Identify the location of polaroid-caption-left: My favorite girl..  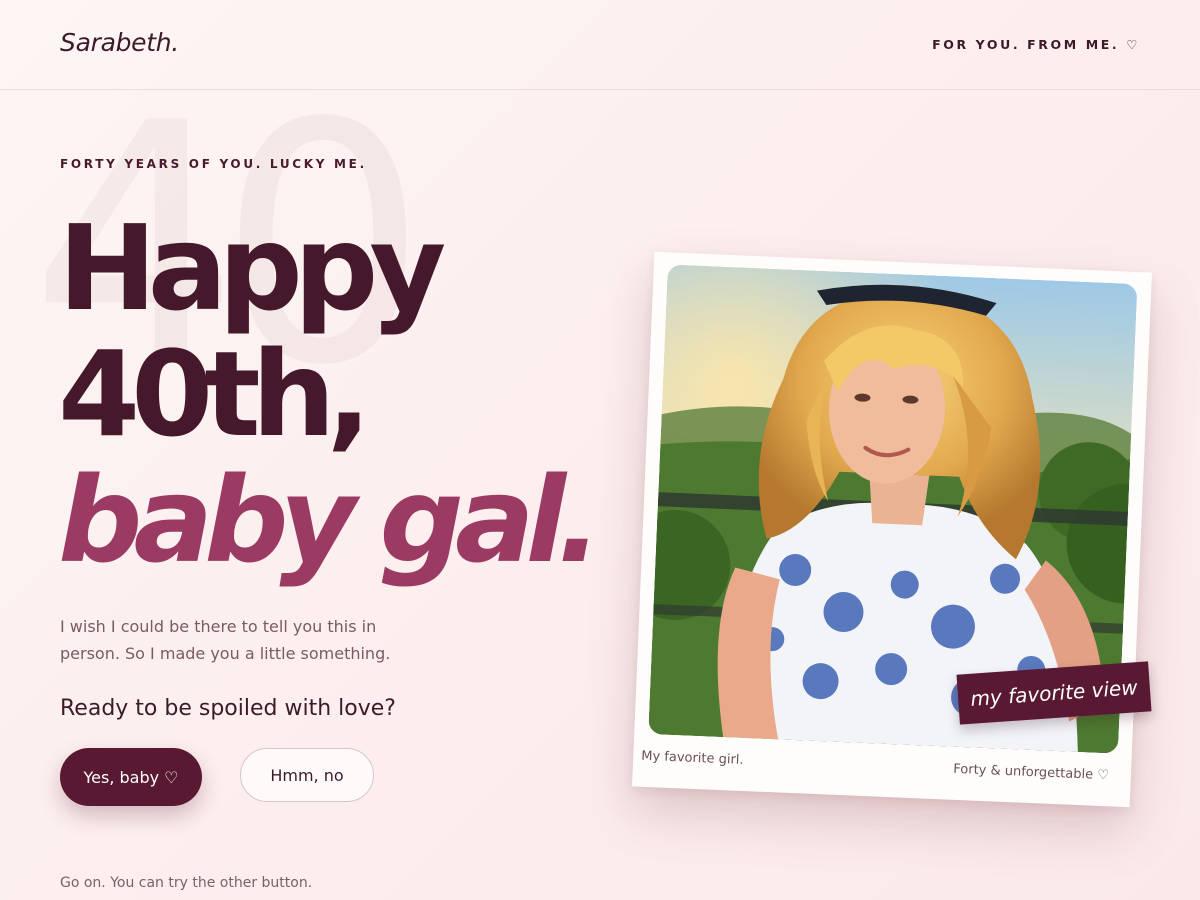
(692, 758).